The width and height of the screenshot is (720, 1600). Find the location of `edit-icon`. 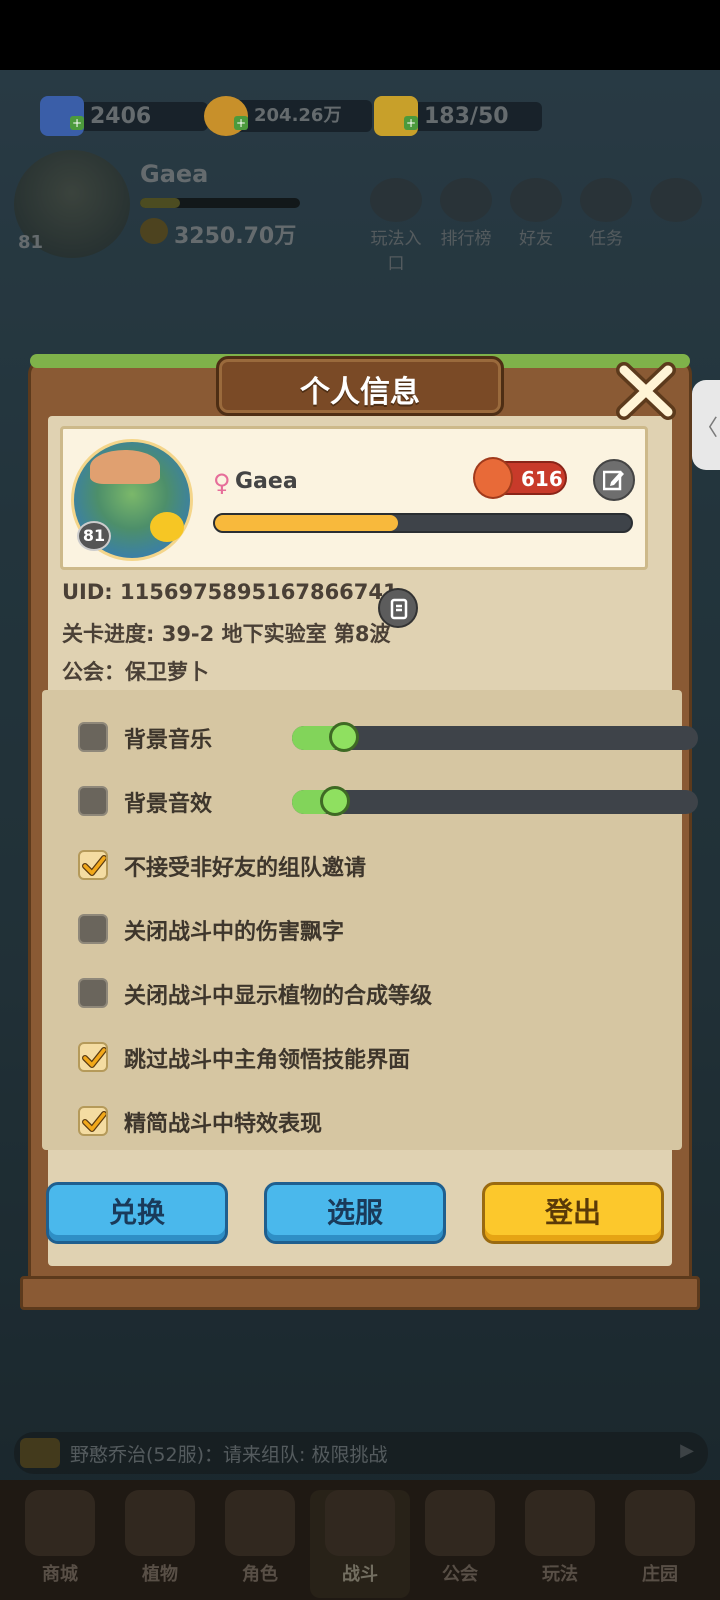

edit-icon is located at coordinates (613, 480).